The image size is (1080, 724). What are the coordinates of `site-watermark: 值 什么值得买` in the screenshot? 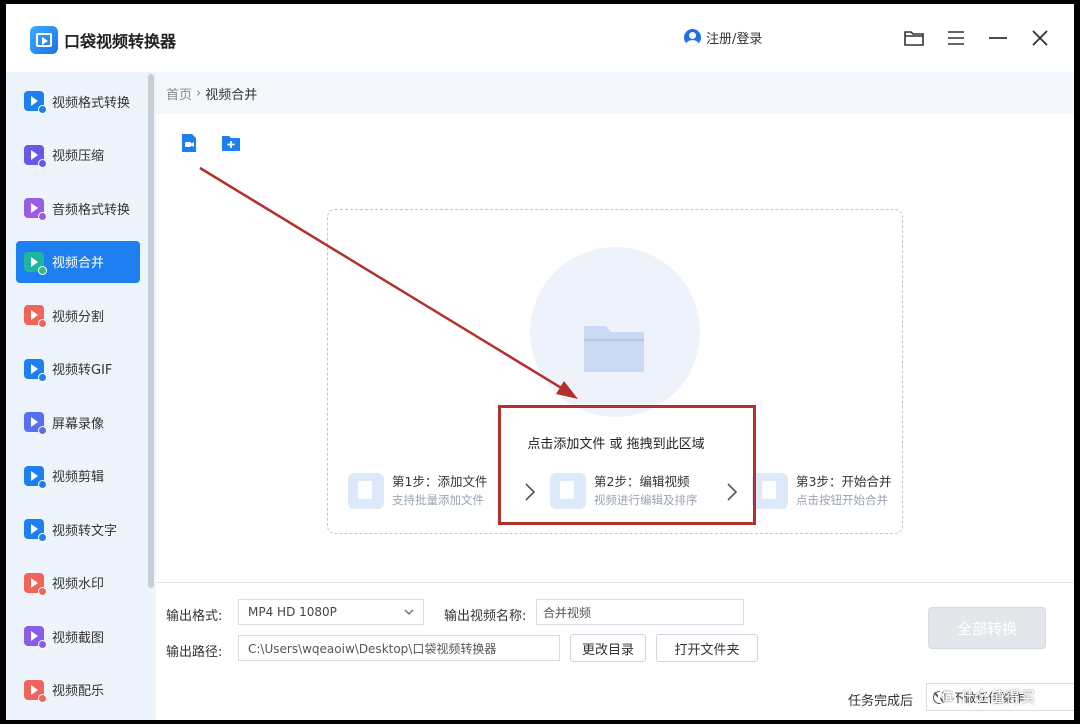 It's located at (986, 696).